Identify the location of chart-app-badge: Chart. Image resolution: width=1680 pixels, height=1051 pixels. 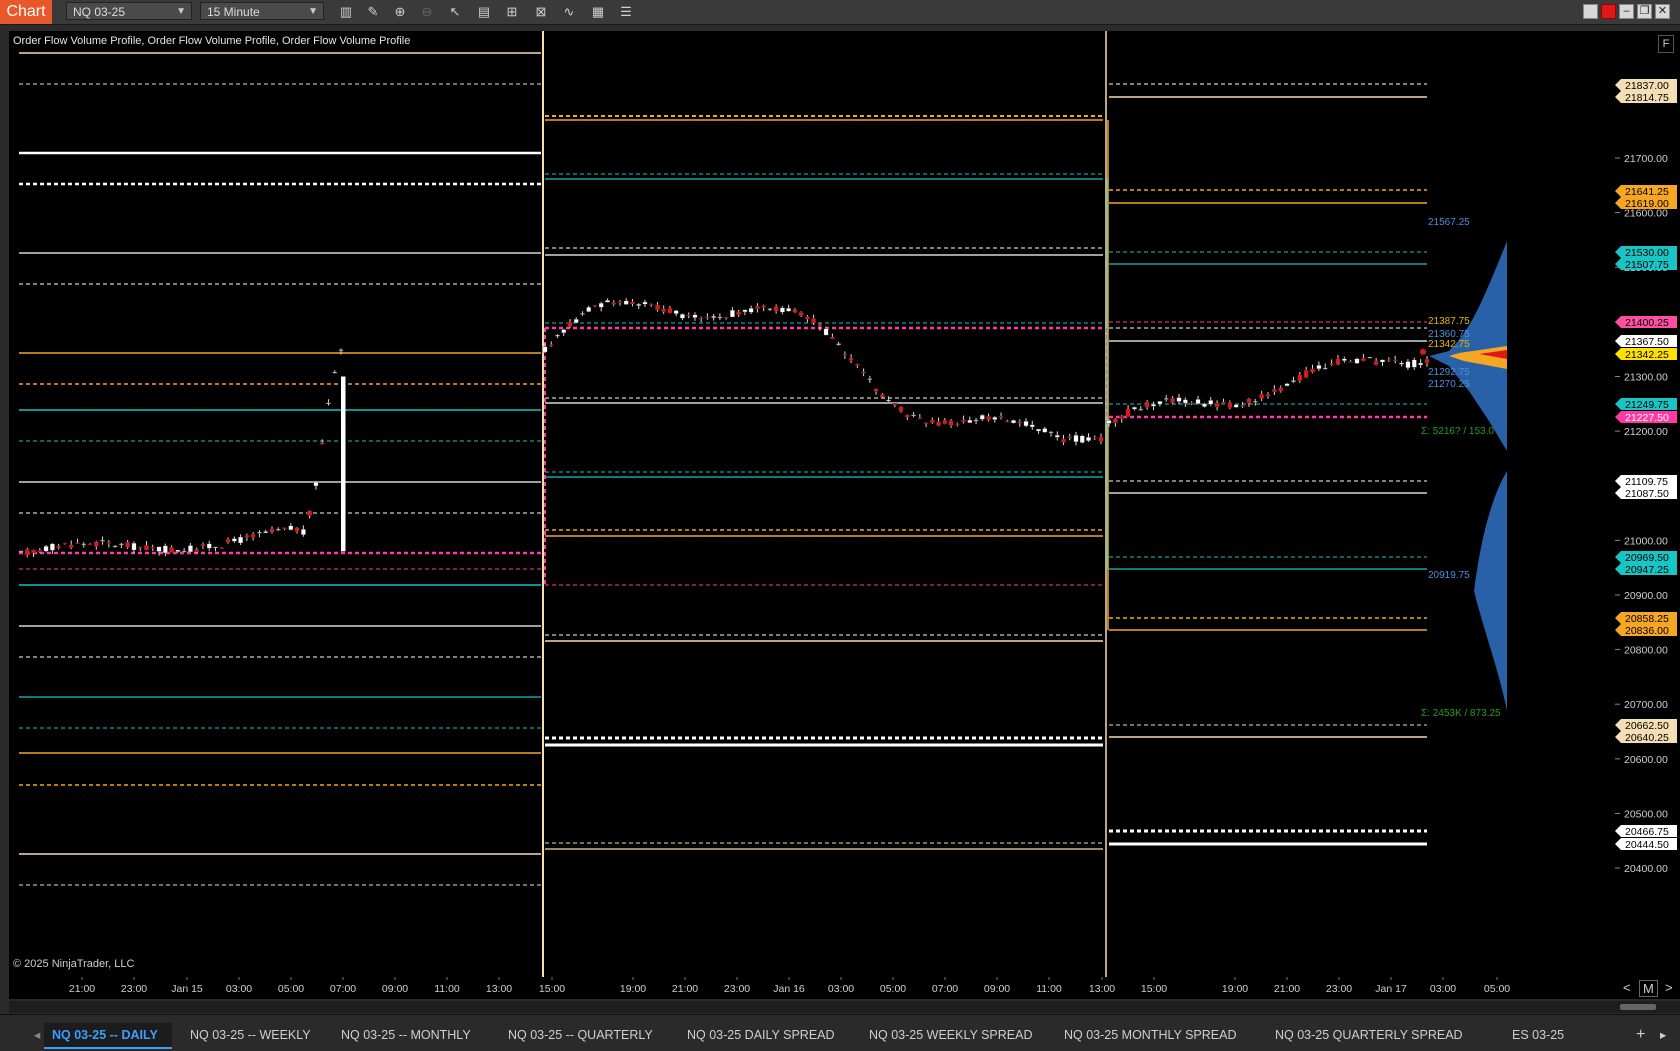
(26, 12).